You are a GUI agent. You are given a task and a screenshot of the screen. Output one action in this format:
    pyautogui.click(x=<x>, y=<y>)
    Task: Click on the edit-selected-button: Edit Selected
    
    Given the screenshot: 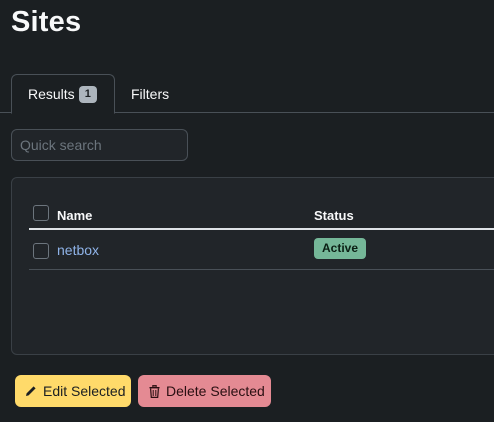 What is the action you would take?
    pyautogui.click(x=73, y=391)
    